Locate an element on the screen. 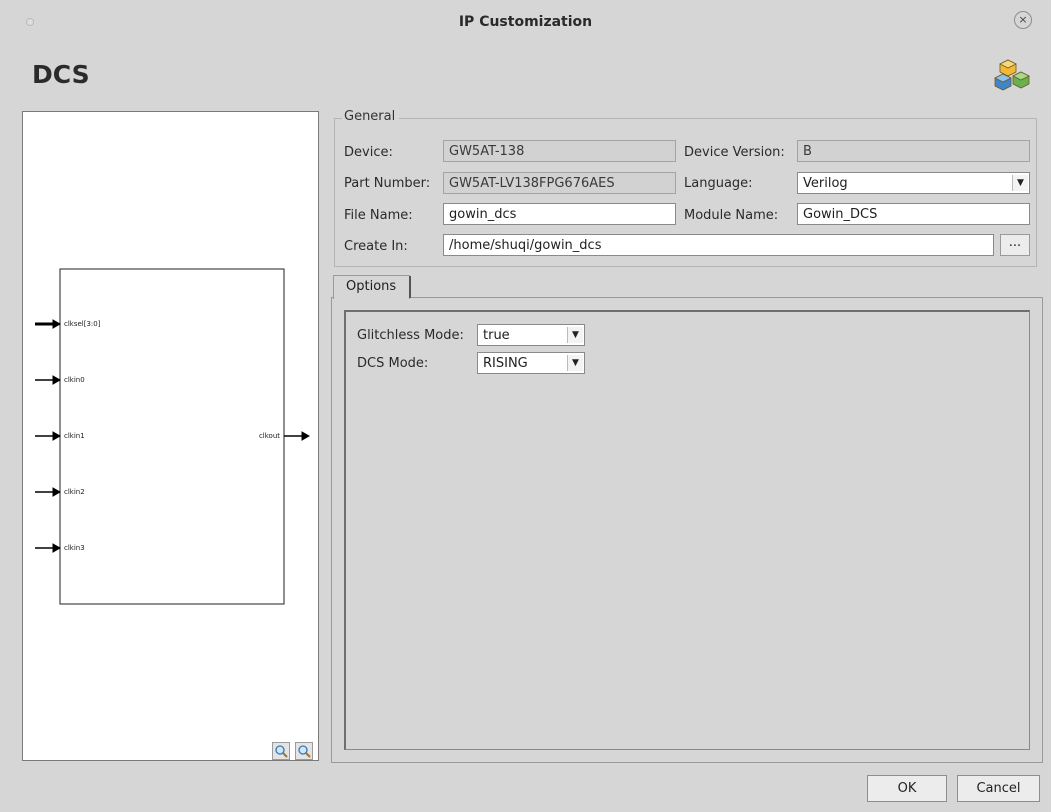 The width and height of the screenshot is (1051, 812). pin-label-clkin2: clkin2 is located at coordinates (74, 492).